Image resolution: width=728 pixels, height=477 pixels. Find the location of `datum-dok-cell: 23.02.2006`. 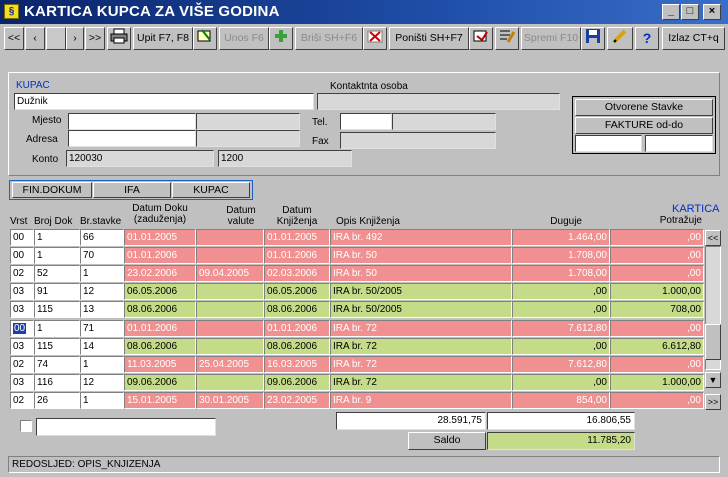

datum-dok-cell: 23.02.2006 is located at coordinates (160, 273).